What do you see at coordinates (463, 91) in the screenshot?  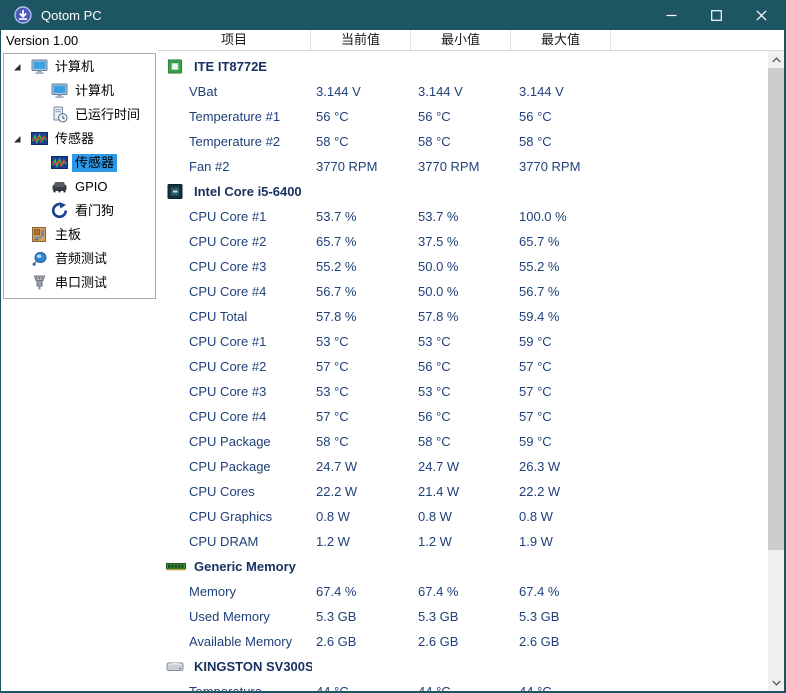 I see `sensor-row: VBat 3.144 V 3.144 V 3.144 V` at bounding box center [463, 91].